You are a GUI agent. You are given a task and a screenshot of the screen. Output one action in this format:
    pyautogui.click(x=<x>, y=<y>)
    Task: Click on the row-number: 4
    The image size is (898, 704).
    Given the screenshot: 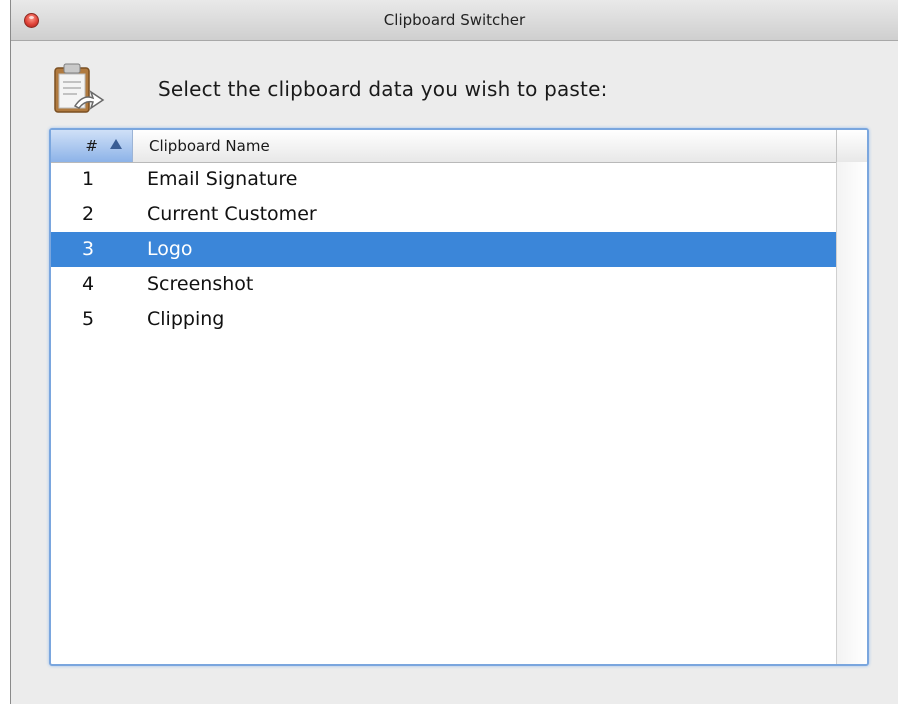 What is the action you would take?
    pyautogui.click(x=88, y=284)
    